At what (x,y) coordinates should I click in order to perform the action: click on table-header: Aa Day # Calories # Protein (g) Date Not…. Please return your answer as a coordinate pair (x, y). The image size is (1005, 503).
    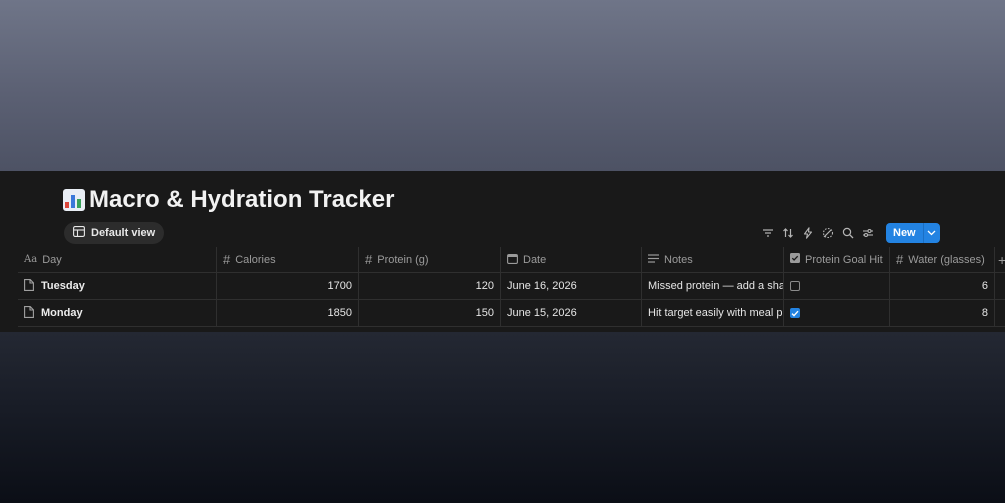
    Looking at the image, I should click on (511, 260).